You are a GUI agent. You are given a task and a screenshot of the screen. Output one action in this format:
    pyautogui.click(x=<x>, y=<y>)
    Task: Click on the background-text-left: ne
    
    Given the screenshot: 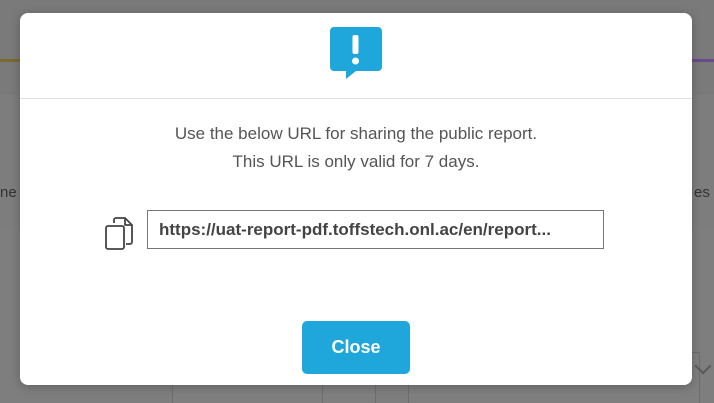 What is the action you would take?
    pyautogui.click(x=8, y=192)
    